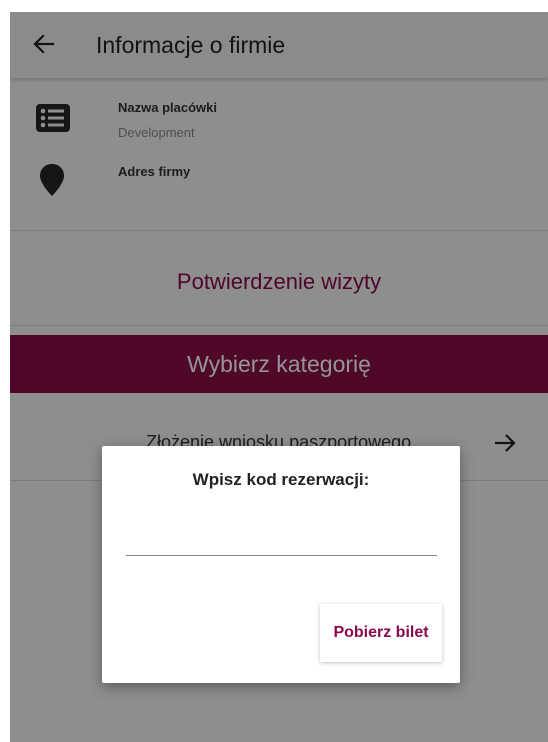 The image size is (548, 742). I want to click on dialog-title: Wpisz kod rezerwacji:, so click(281, 479).